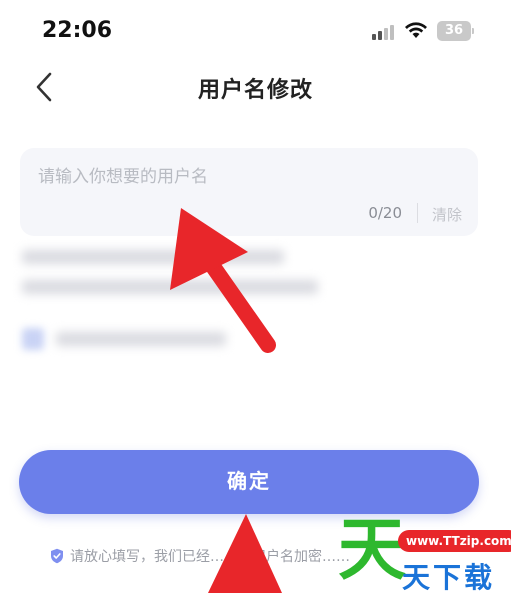 Image resolution: width=511 pixels, height=593 pixels. What do you see at coordinates (57, 556) in the screenshot?
I see `shield-check-icon` at bounding box center [57, 556].